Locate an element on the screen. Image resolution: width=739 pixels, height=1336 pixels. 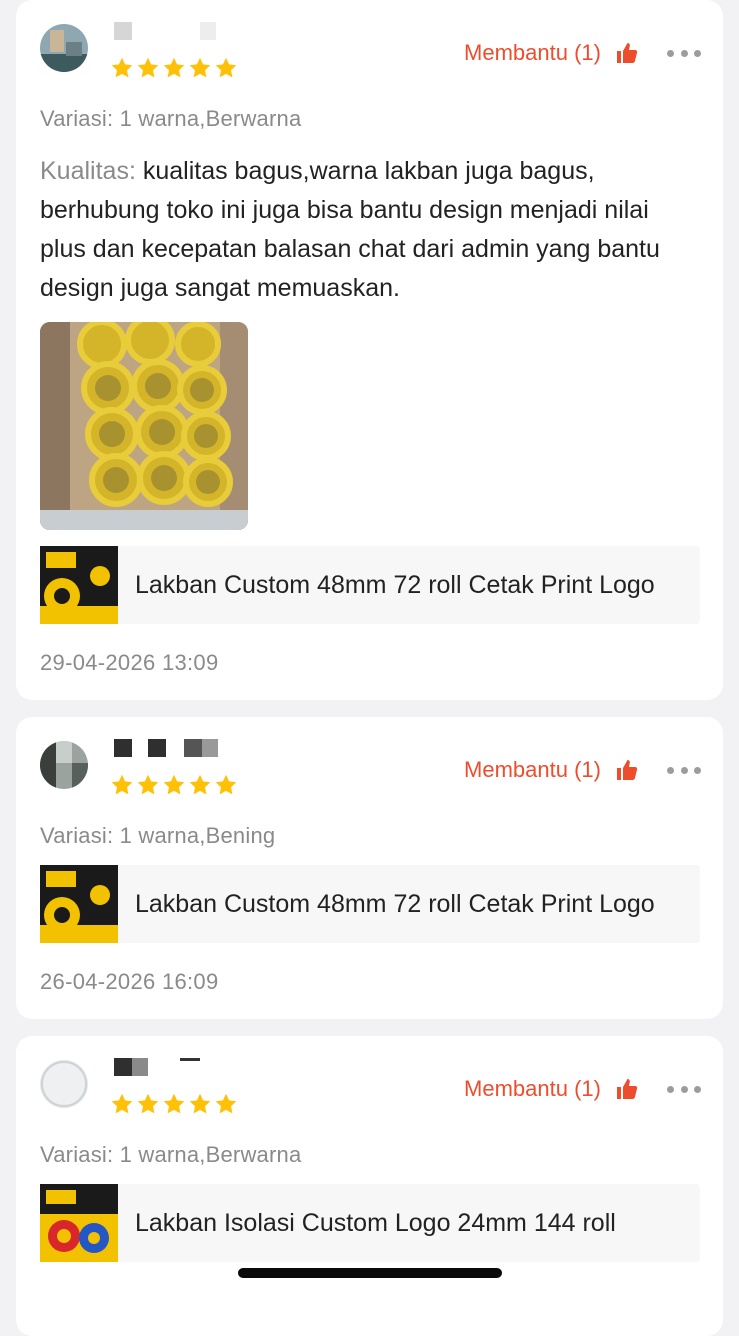
product-name: Lakban Isolasi Custom Logo 24mm 144 roll is located at coordinates (375, 1223).